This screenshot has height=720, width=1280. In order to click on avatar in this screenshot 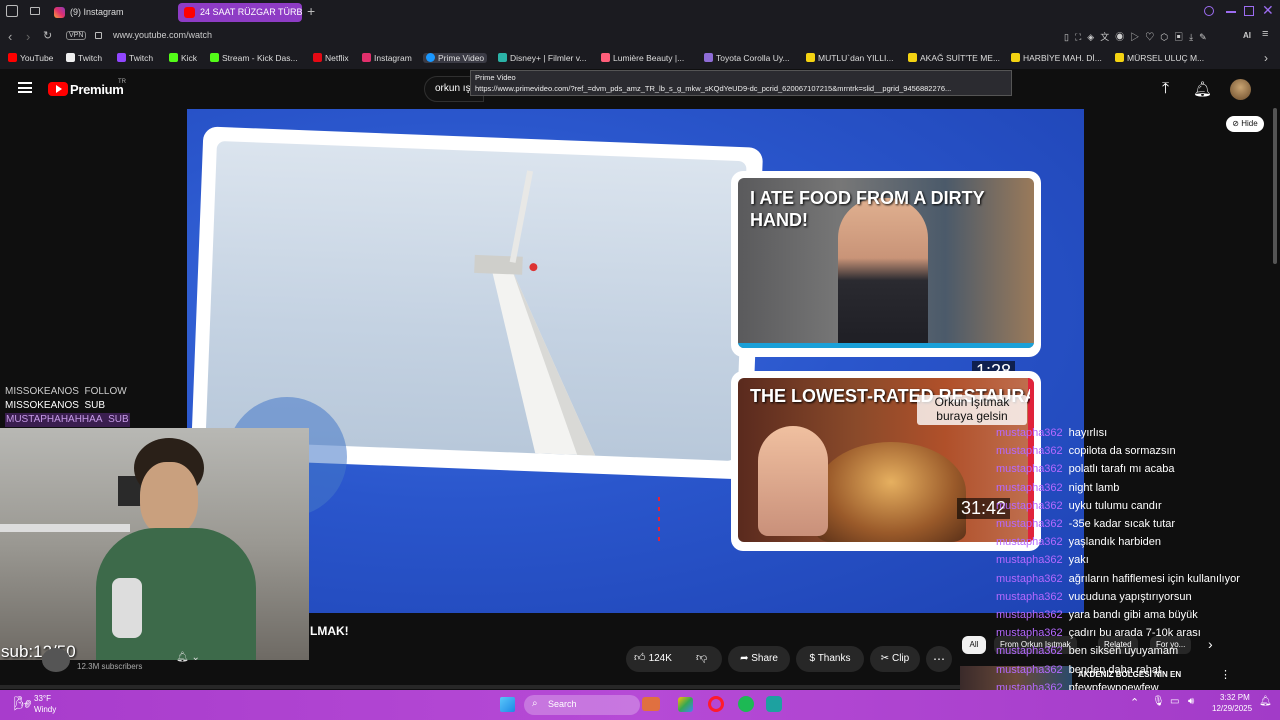, I will do `click(1240, 89)`.